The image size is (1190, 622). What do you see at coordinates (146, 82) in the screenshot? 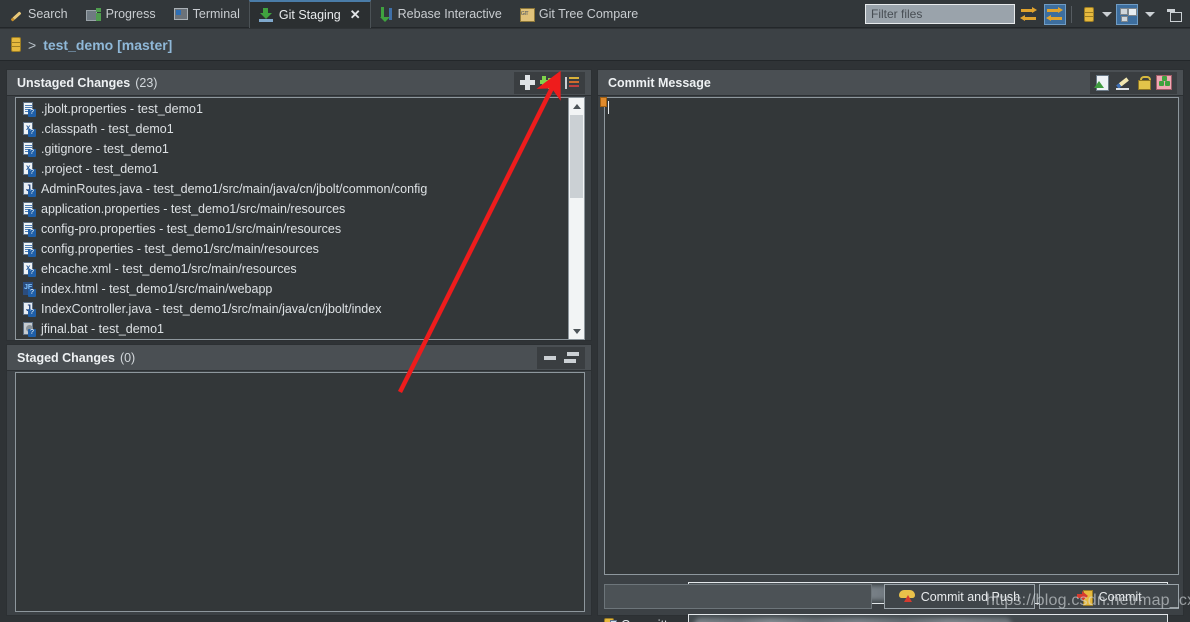
I see `unstaged-changes-count: (23)` at bounding box center [146, 82].